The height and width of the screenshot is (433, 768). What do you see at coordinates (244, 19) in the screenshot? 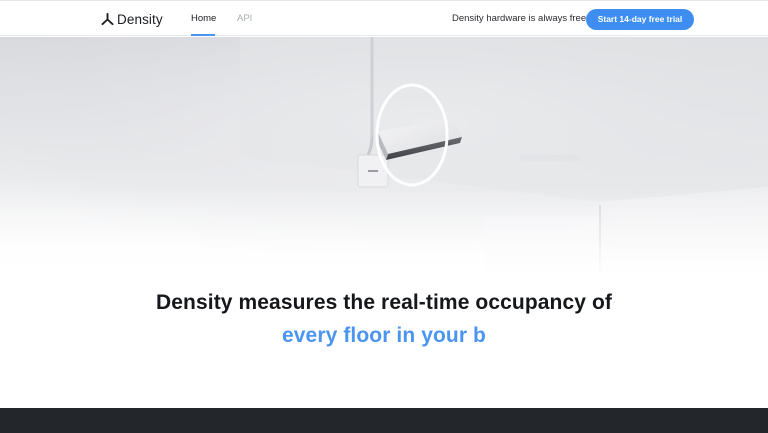
I see `nav-link-api: API` at bounding box center [244, 19].